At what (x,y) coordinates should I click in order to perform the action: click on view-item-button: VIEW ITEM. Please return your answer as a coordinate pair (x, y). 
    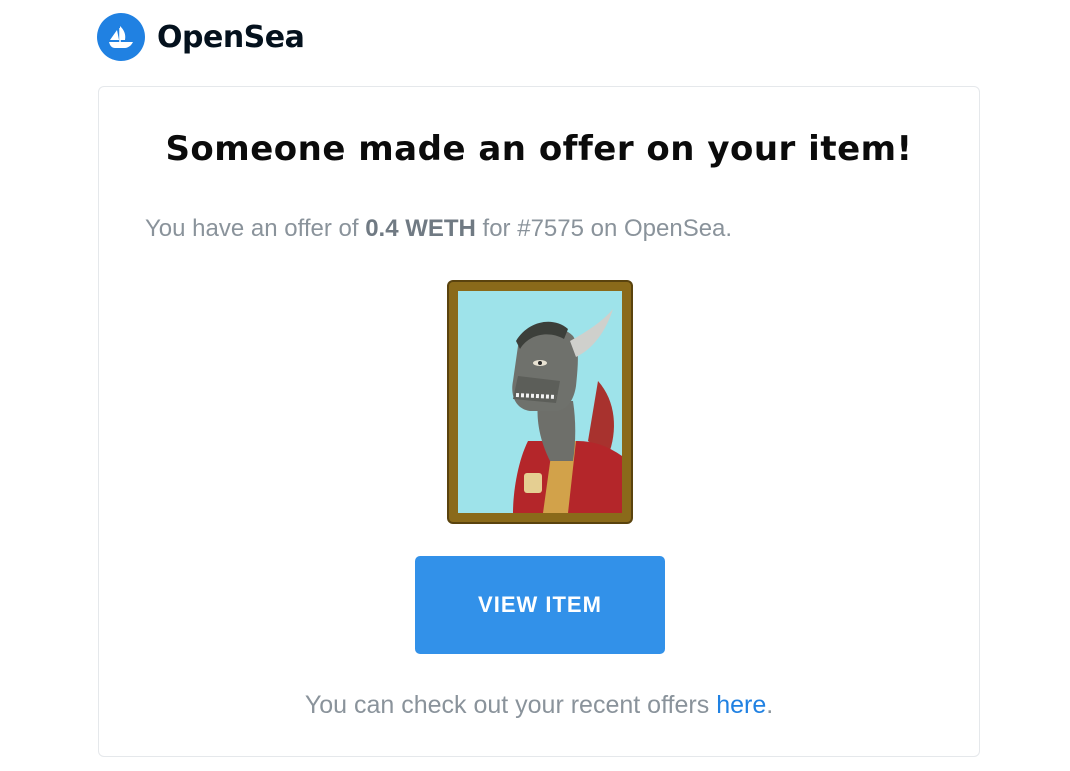
    Looking at the image, I should click on (540, 605).